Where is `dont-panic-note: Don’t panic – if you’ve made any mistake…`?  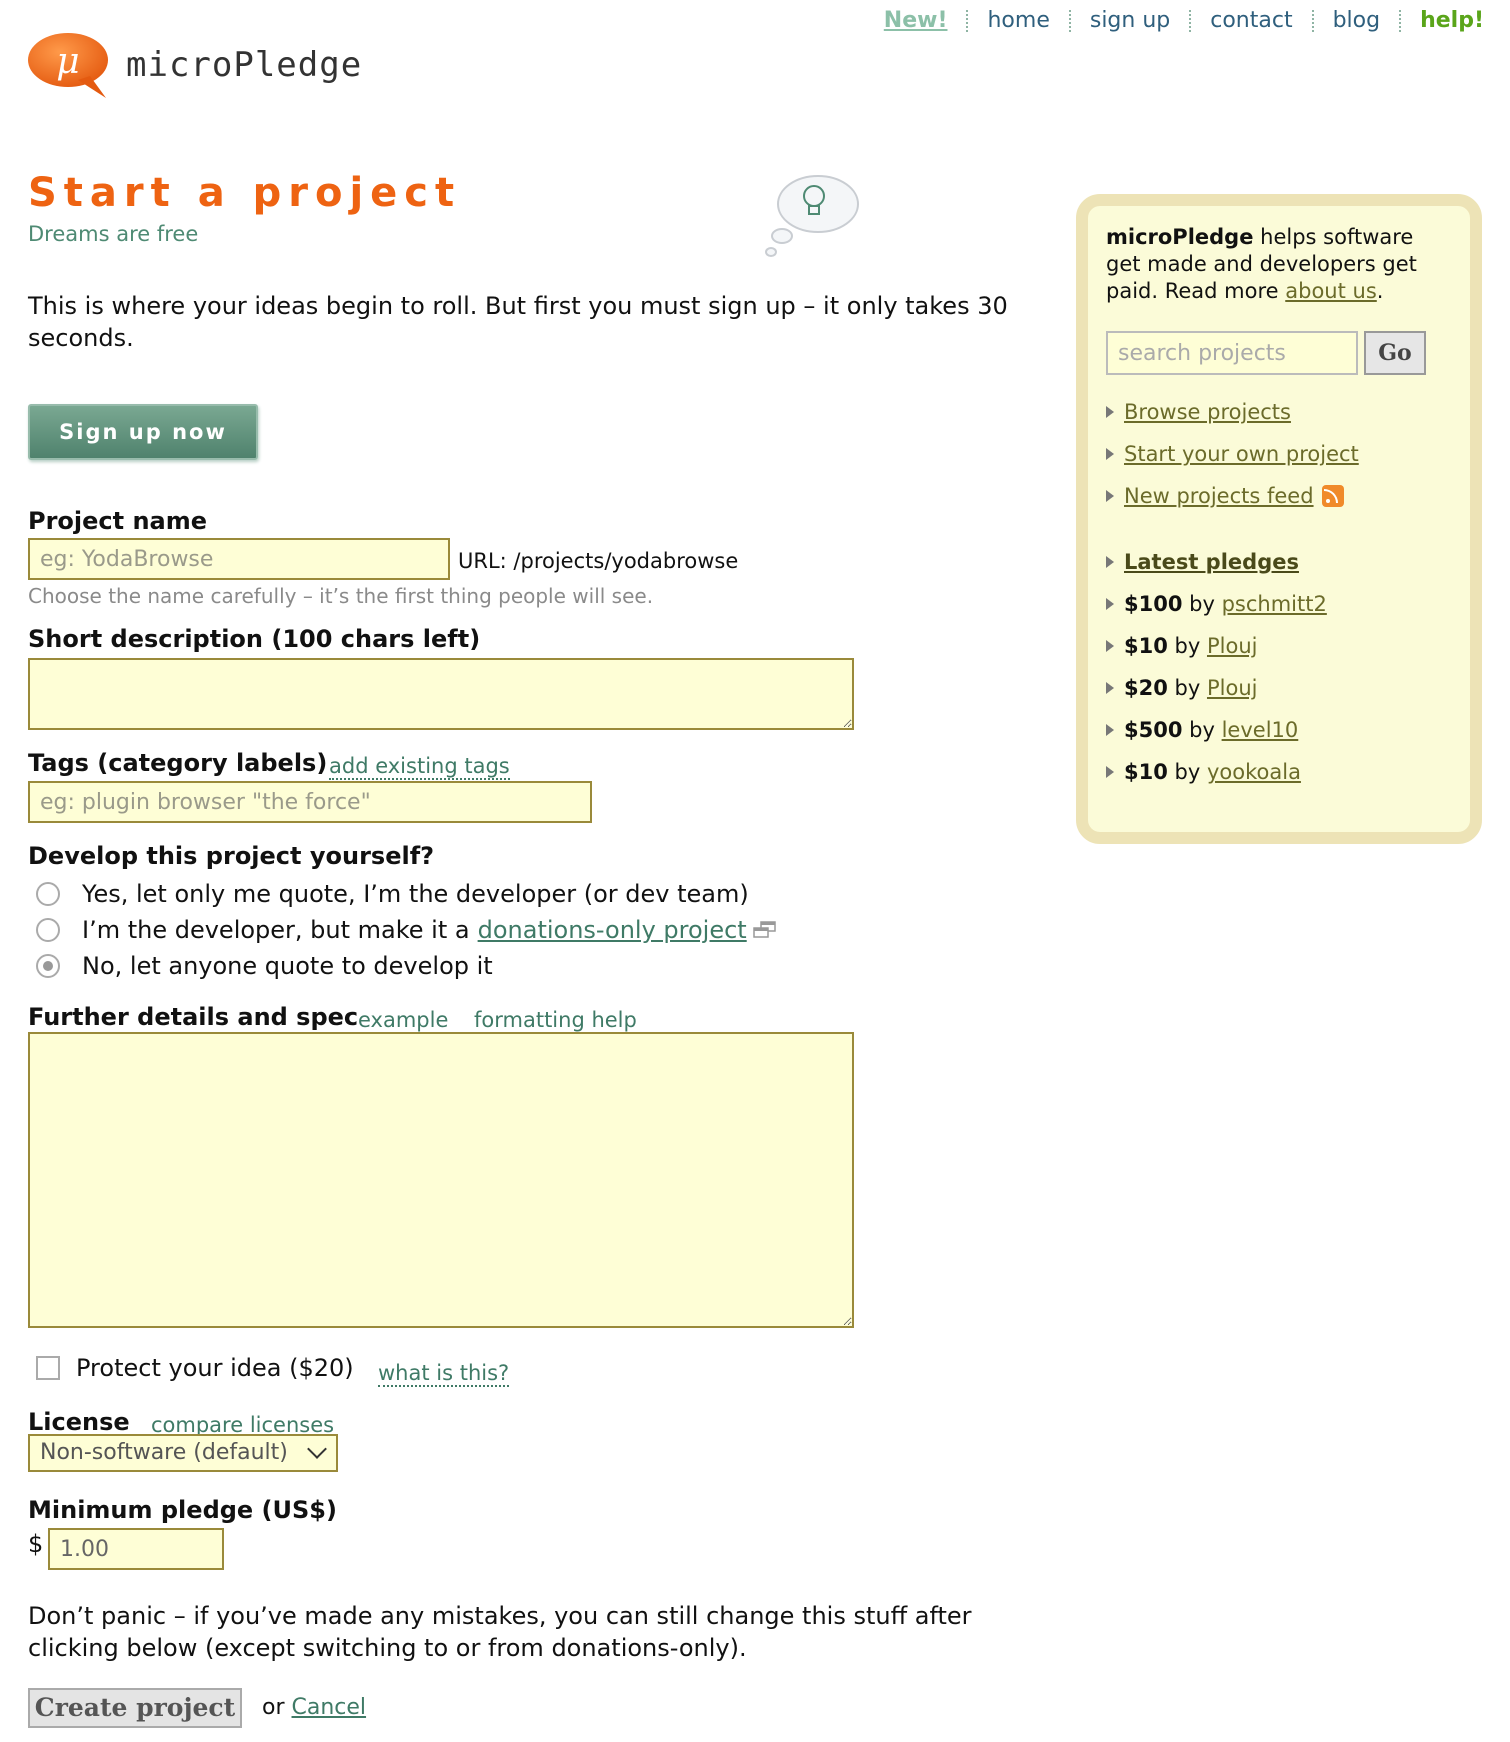
dont-panic-note: Don’t panic – if you’ve made any mistake… is located at coordinates (500, 1632).